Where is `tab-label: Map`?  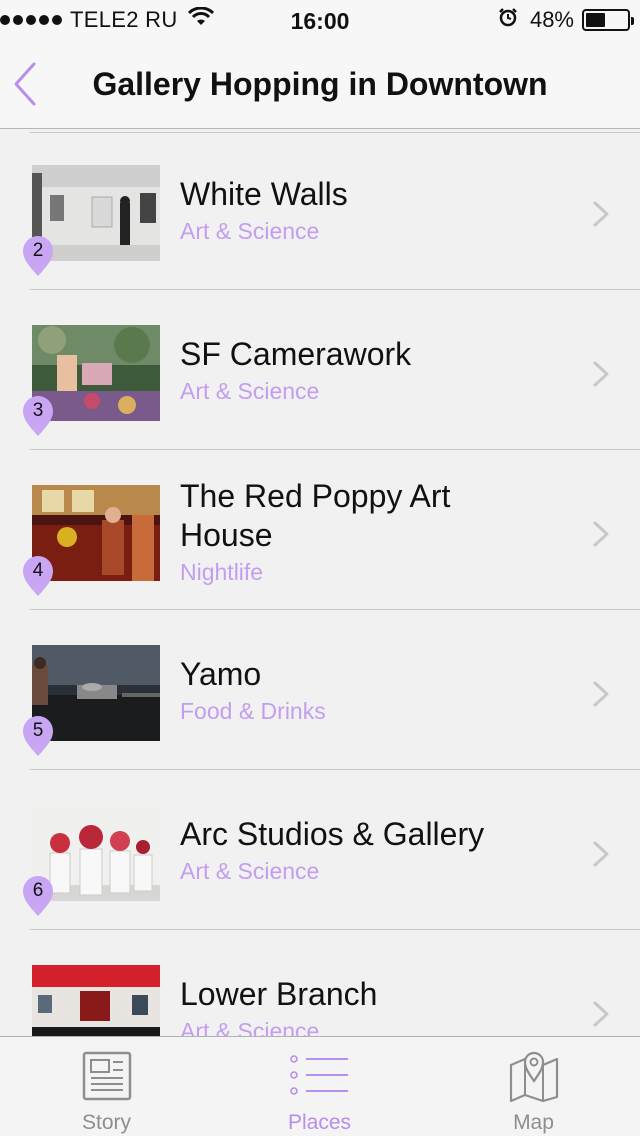
tab-label: Map is located at coordinates (533, 1122).